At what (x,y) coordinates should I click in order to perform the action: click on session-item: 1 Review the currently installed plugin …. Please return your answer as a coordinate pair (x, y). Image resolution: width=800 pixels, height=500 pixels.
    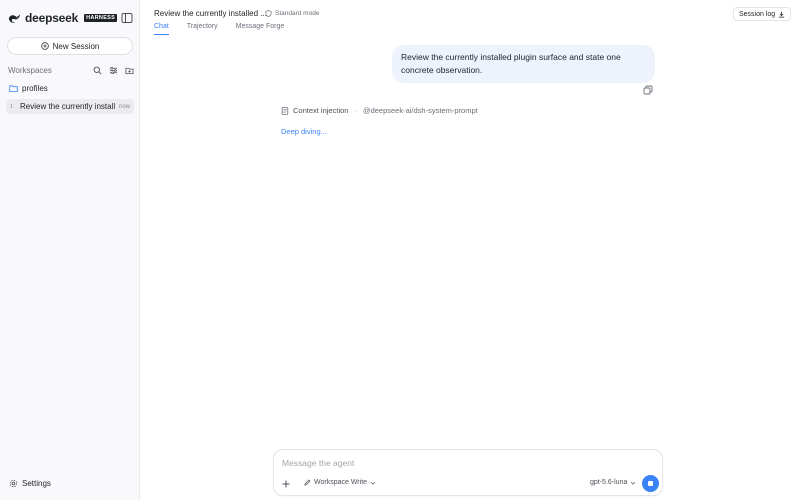
    Looking at the image, I should click on (70, 106).